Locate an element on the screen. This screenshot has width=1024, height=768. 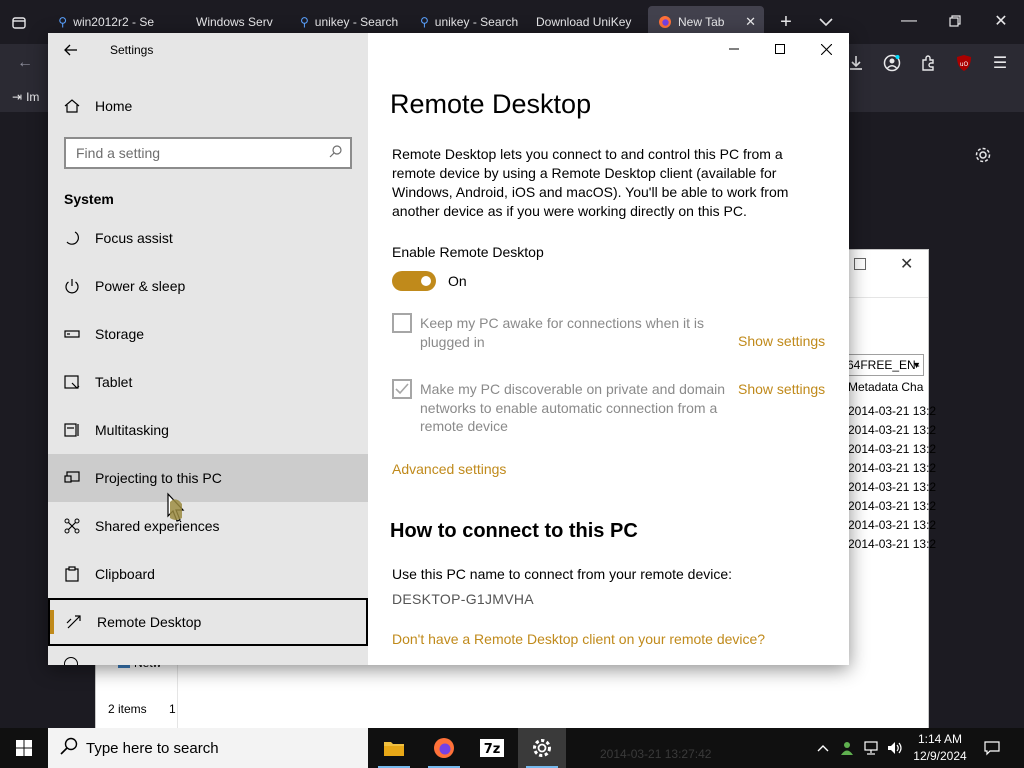
import-bookmarks-button: ⇥ Im is located at coordinates (25, 97).